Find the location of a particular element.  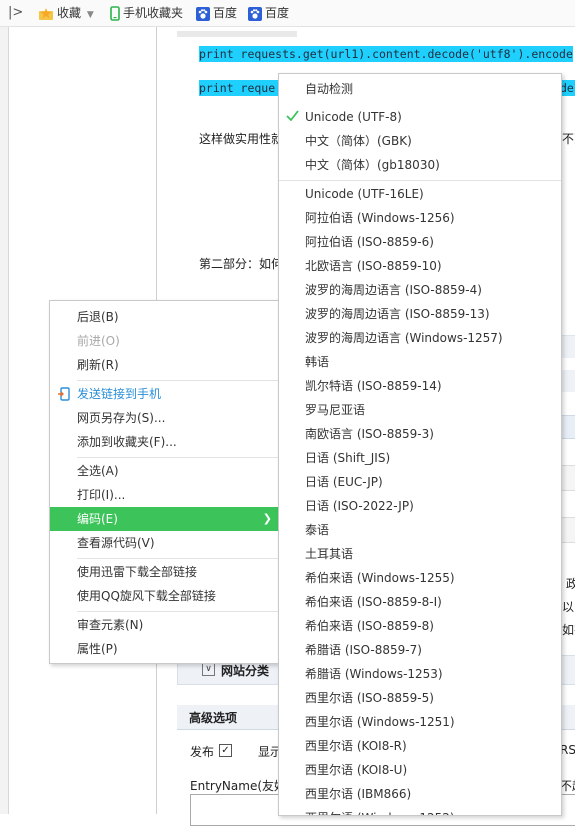

article-paragraph: 这样做实用性就 is located at coordinates (241, 139).